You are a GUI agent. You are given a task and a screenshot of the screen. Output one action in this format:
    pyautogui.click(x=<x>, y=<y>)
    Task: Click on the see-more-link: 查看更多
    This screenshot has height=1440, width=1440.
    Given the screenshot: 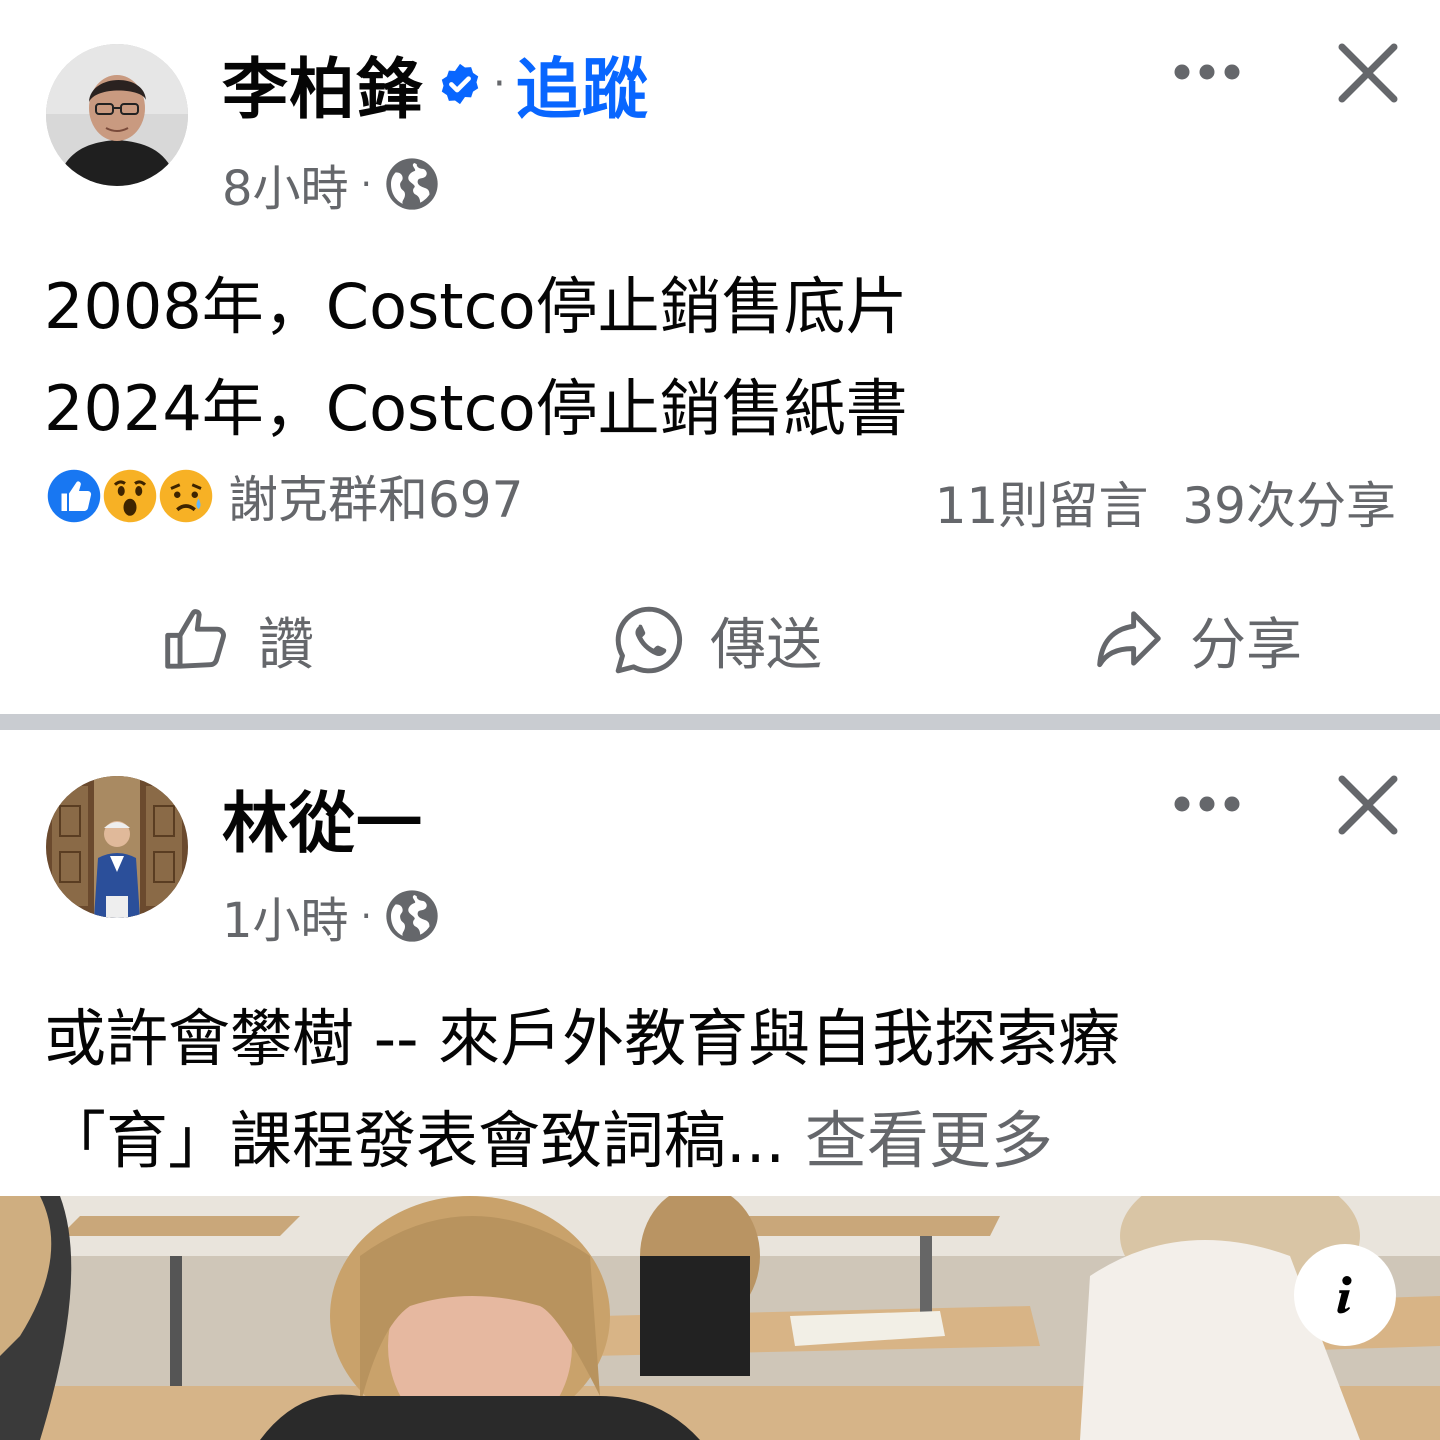 What is the action you would take?
    pyautogui.click(x=929, y=1140)
    